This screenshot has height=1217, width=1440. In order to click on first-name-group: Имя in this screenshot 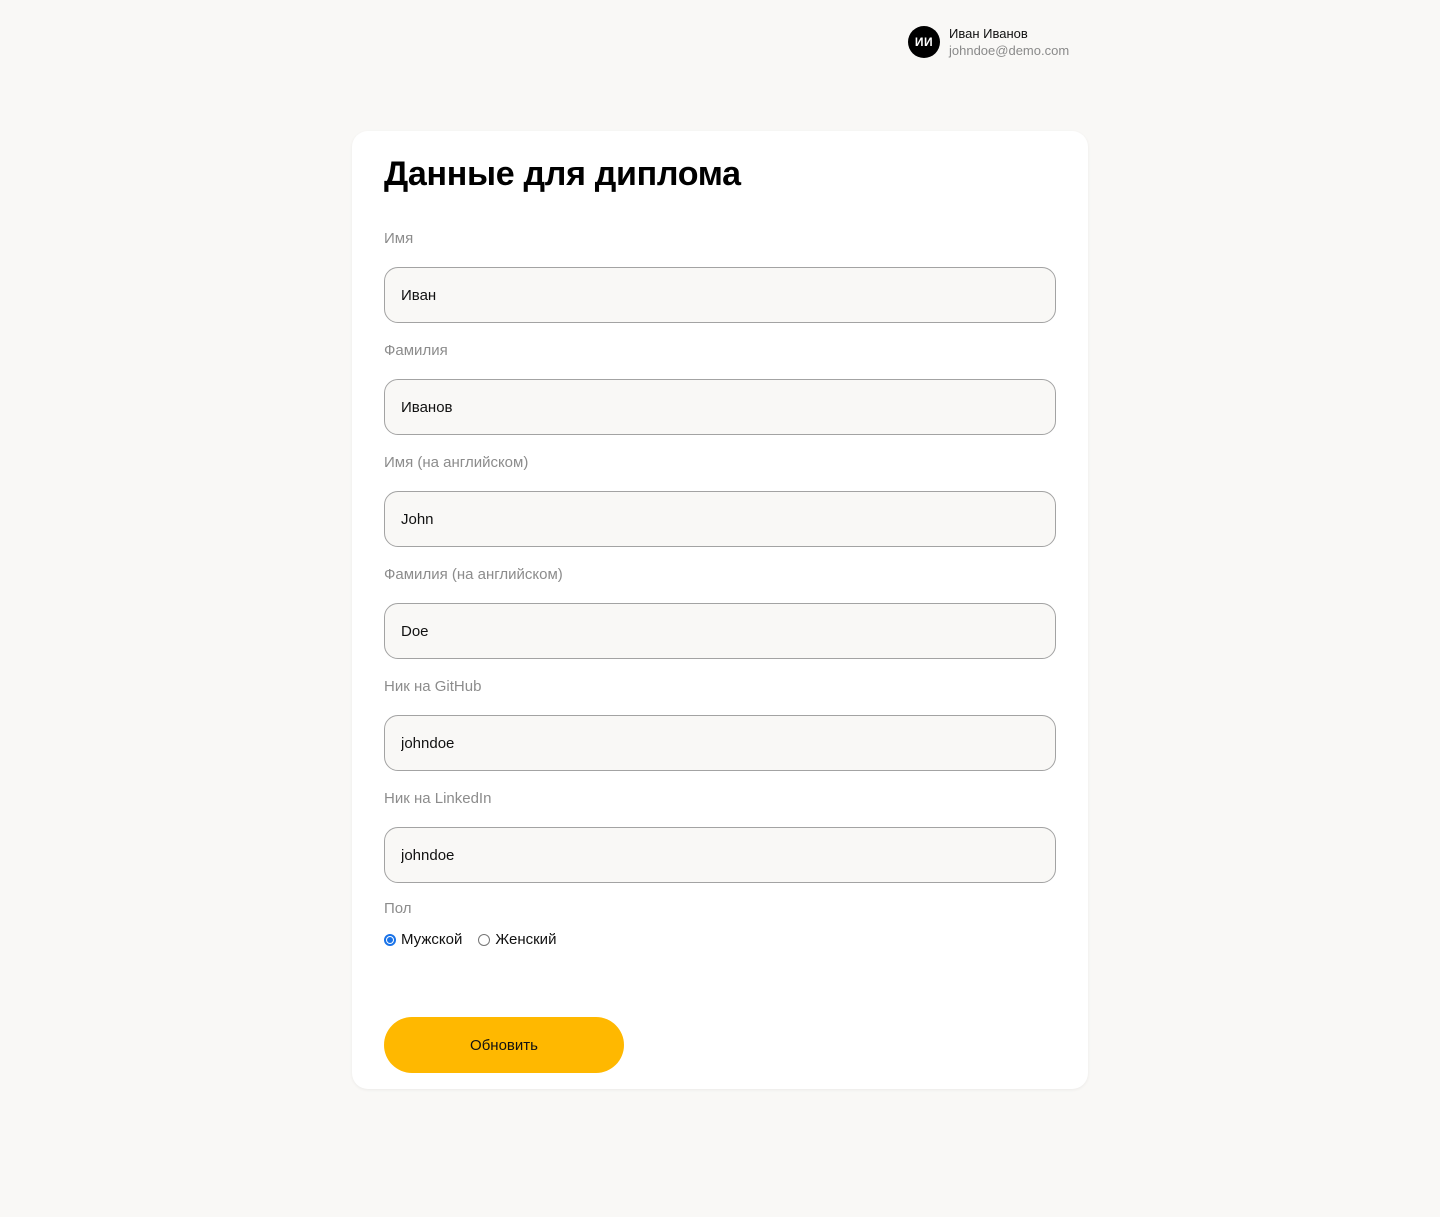, I will do `click(720, 276)`.